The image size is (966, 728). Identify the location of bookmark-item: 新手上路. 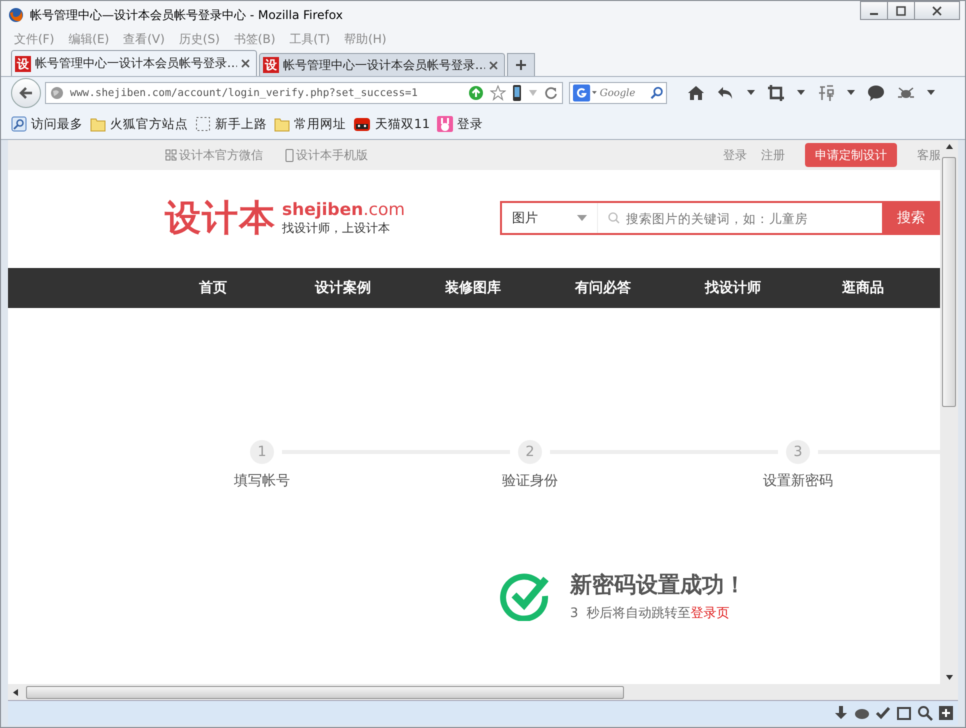
(231, 124).